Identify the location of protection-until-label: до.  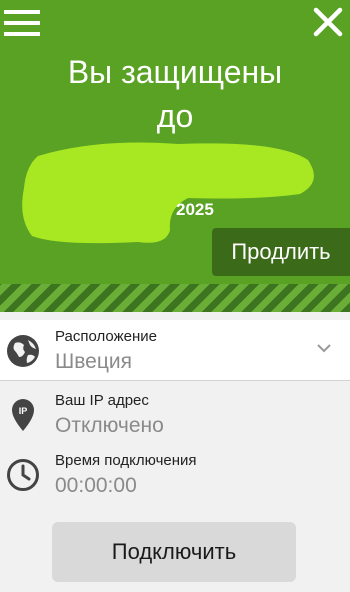
(175, 116).